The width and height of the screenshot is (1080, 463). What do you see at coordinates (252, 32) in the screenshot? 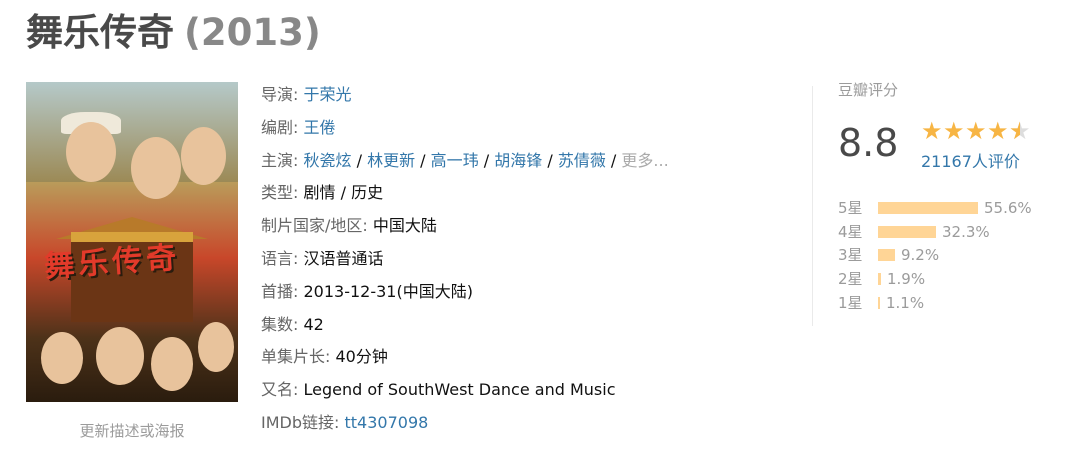
I see `title-year: (2013)` at bounding box center [252, 32].